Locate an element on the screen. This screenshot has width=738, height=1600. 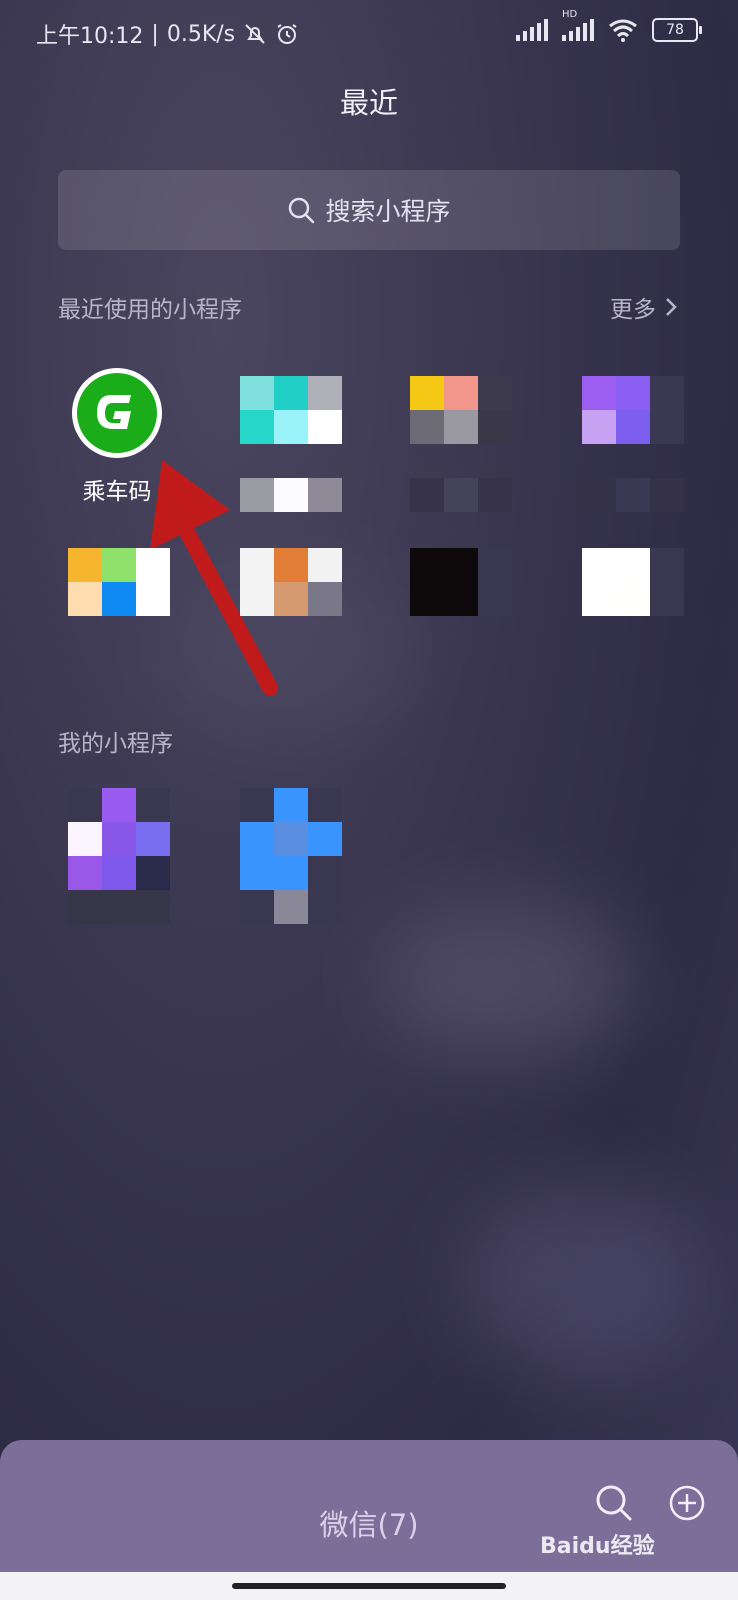
home-indicator is located at coordinates (369, 1586).